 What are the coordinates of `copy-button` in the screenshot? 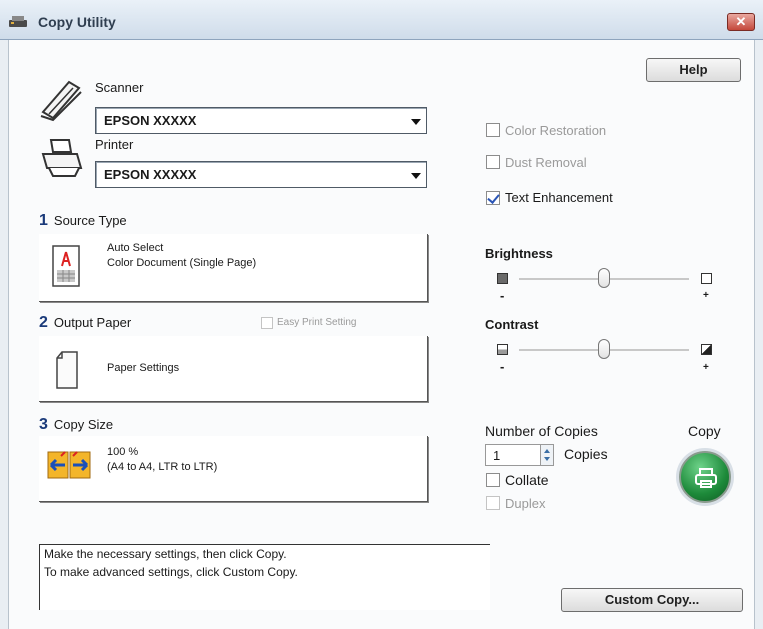 It's located at (705, 477).